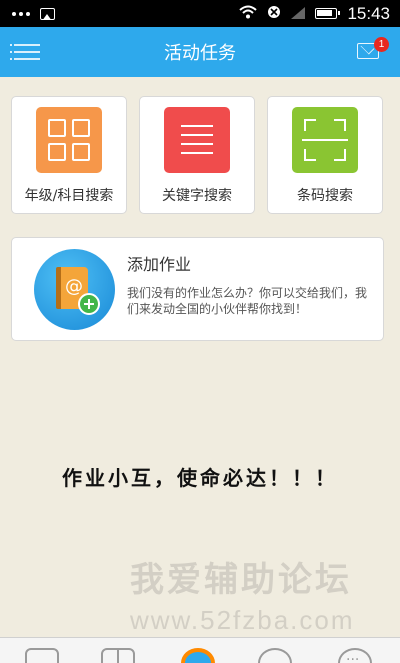 The height and width of the screenshot is (663, 400). What do you see at coordinates (200, 13) in the screenshot?
I see `status-bar: 15:43` at bounding box center [200, 13].